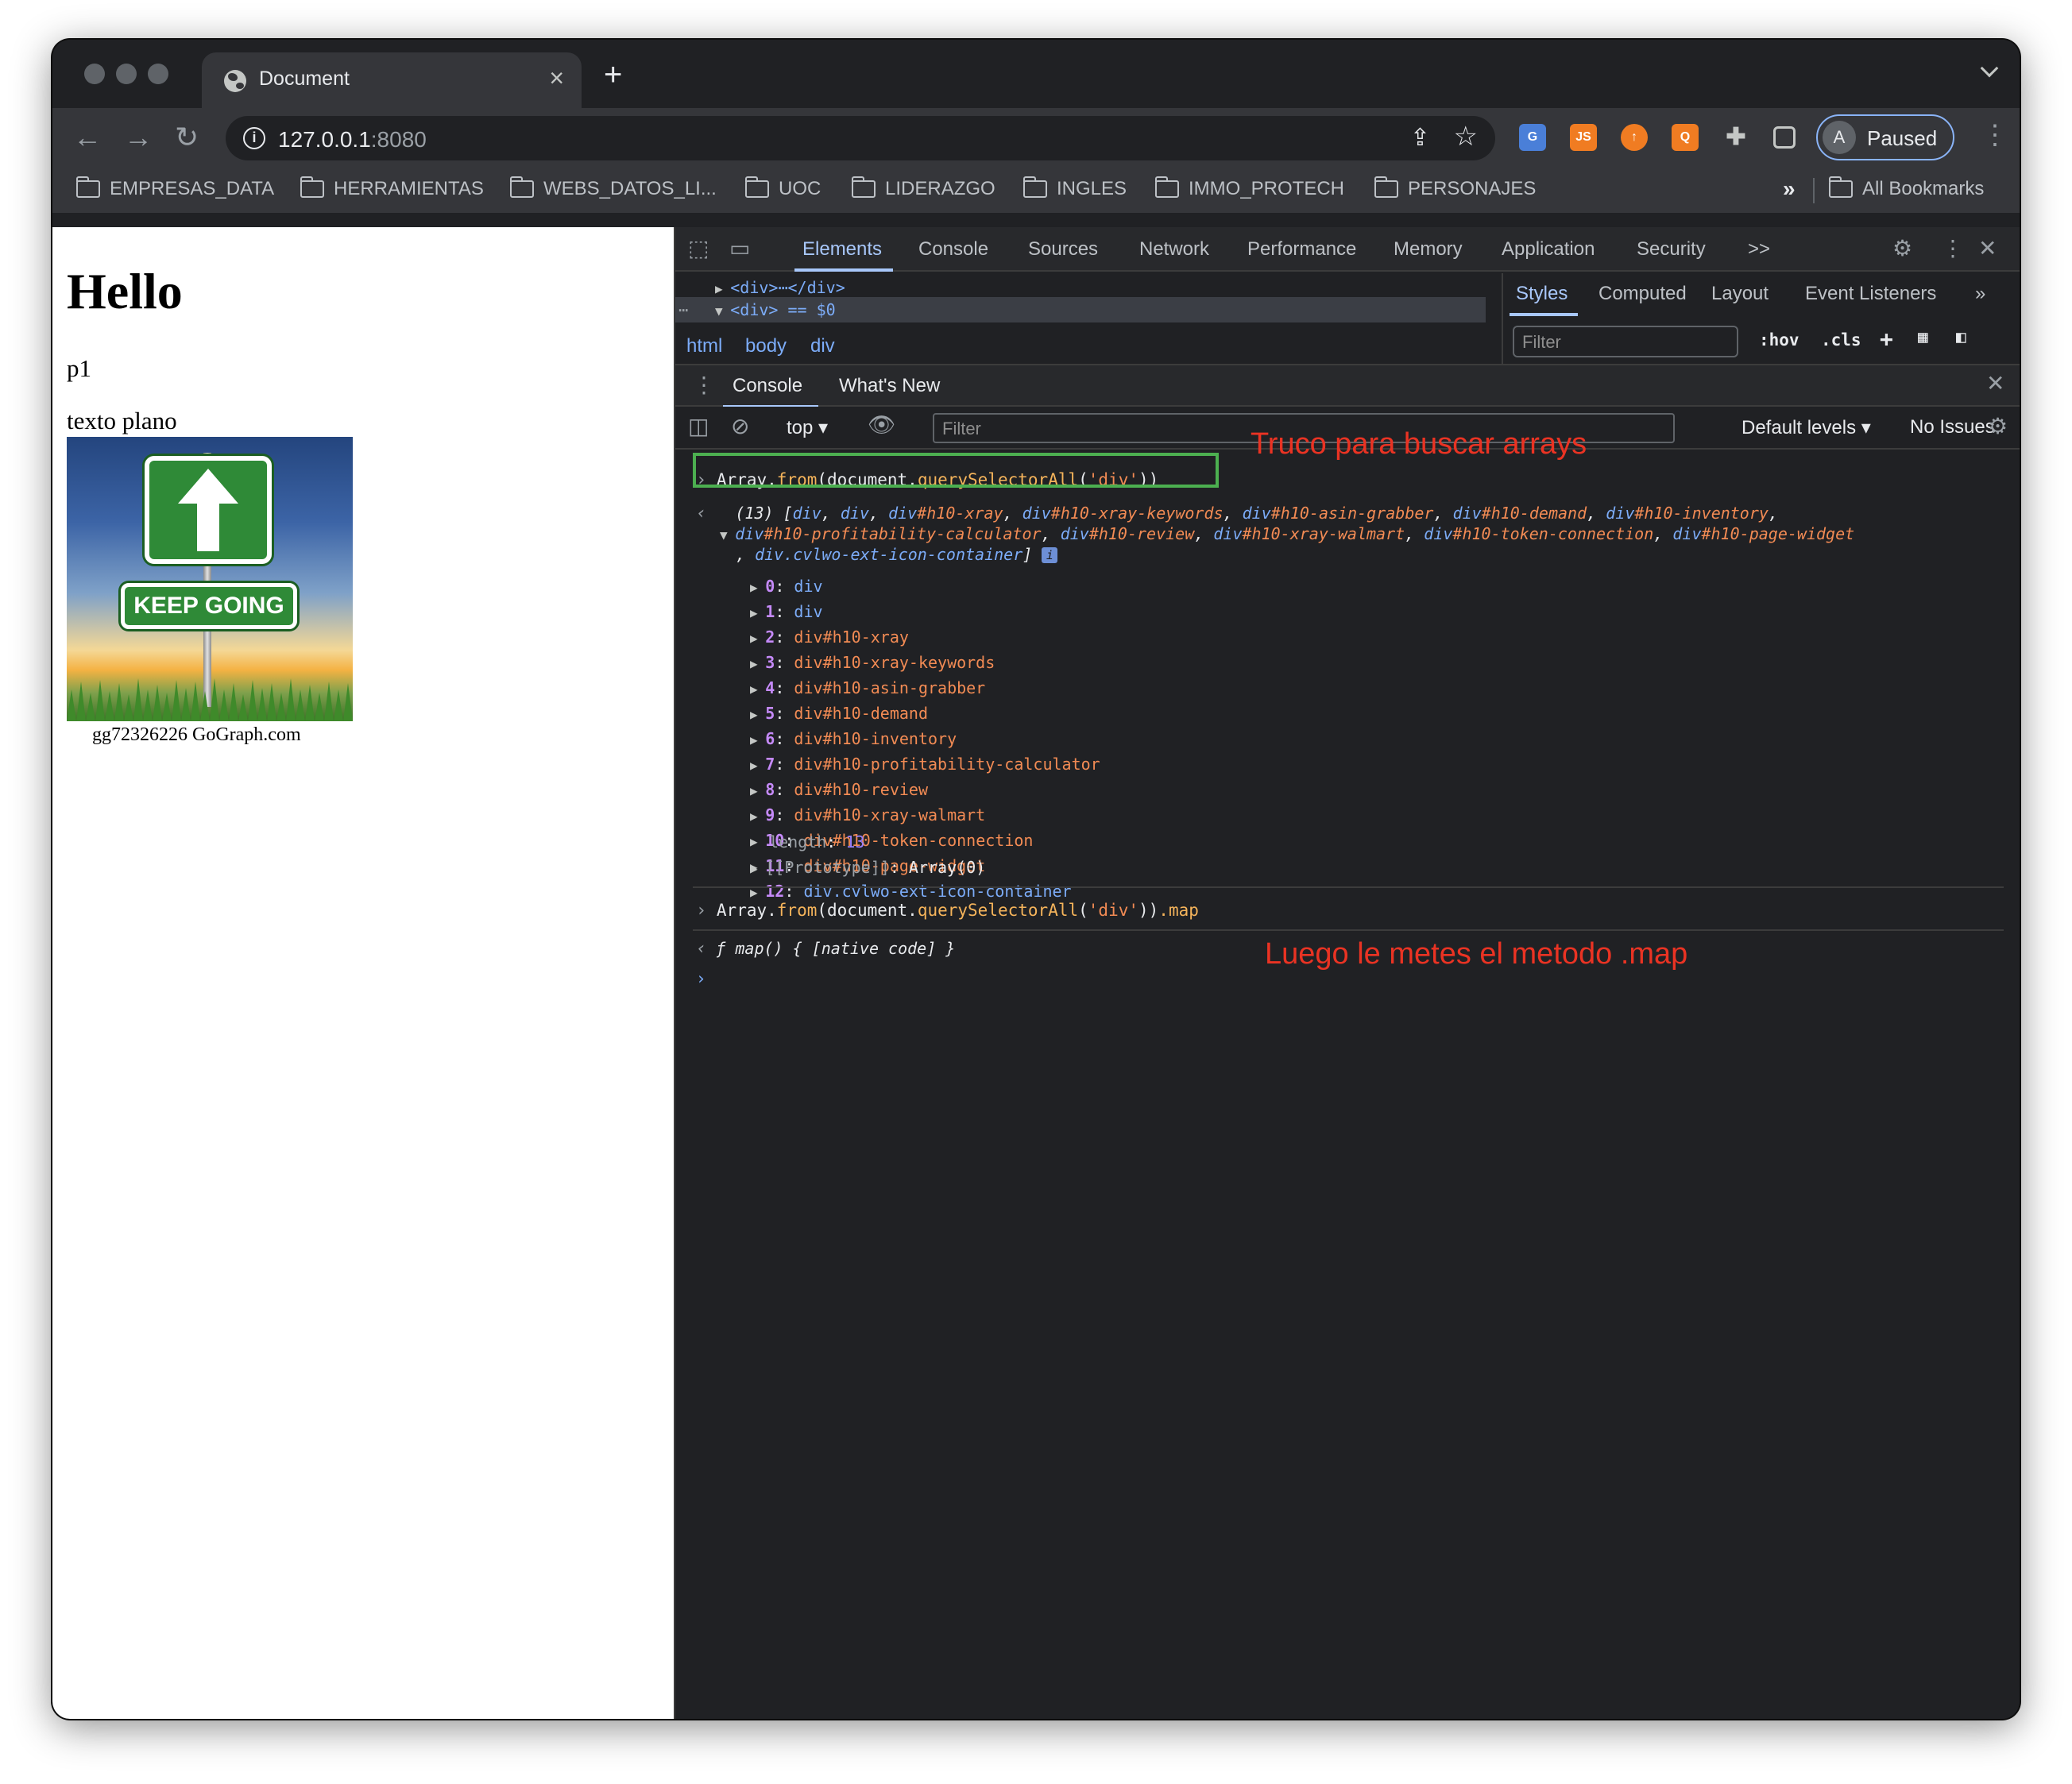 The height and width of the screenshot is (1784, 2072). What do you see at coordinates (1779, 339) in the screenshot?
I see `hover-state-toggle: :hov` at bounding box center [1779, 339].